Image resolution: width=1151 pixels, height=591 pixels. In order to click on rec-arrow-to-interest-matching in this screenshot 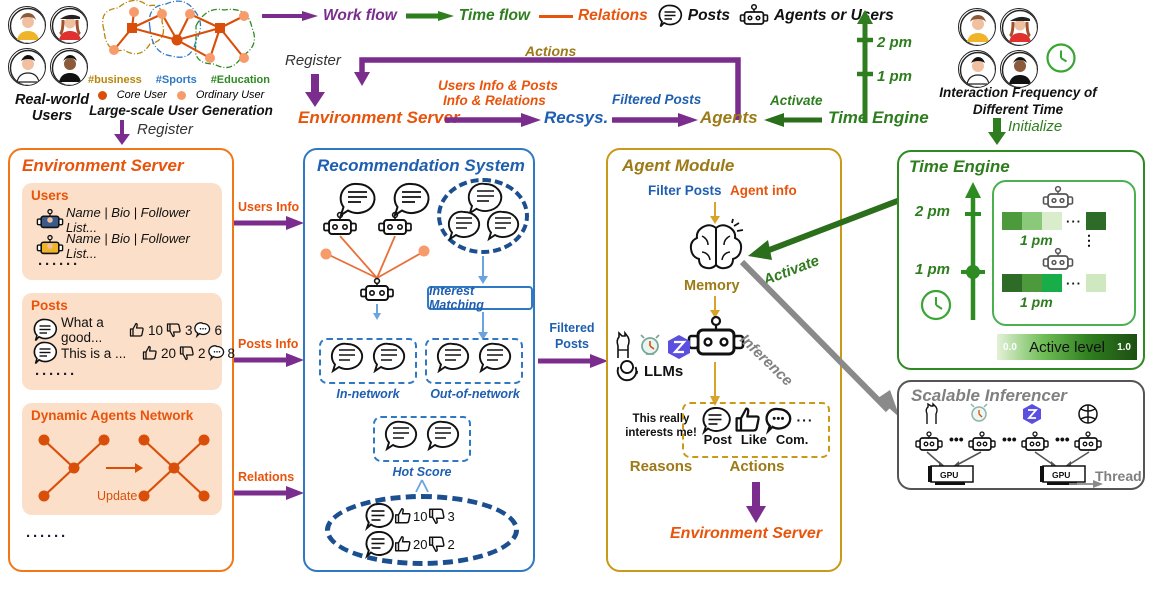, I will do `click(483, 270)`.